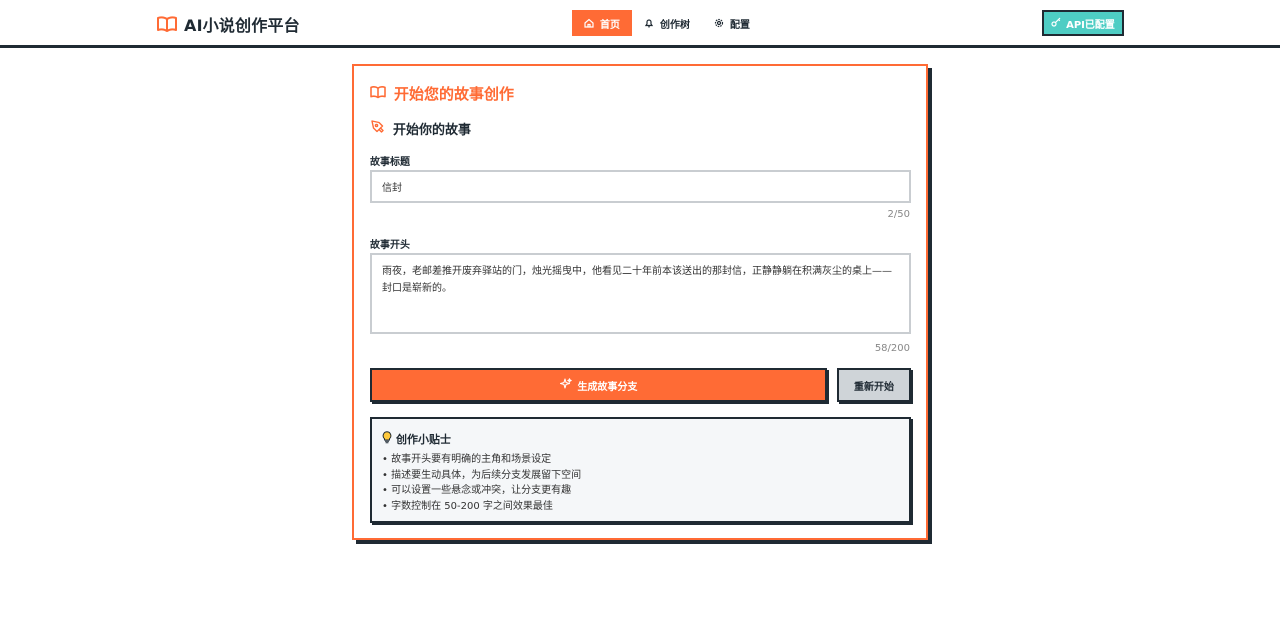  I want to click on story-title-counter: 2/50, so click(898, 214).